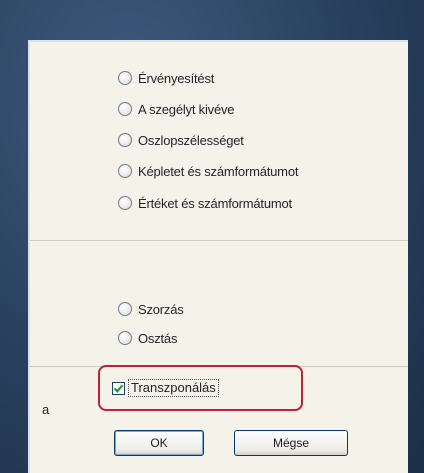 Image resolution: width=424 pixels, height=473 pixels. I want to click on checkbox-checked-icon, so click(118, 388).